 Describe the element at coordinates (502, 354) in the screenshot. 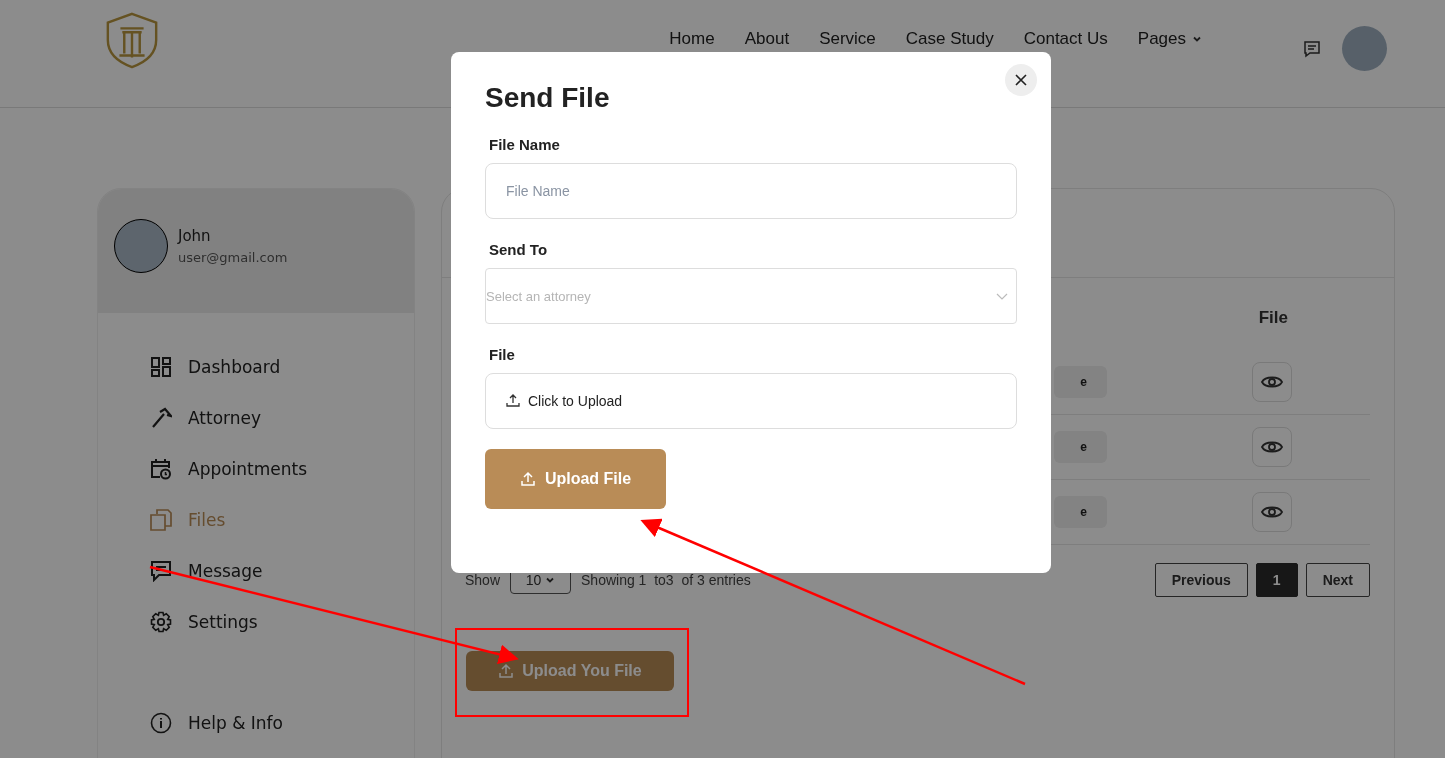

I see `field-label: File` at that location.